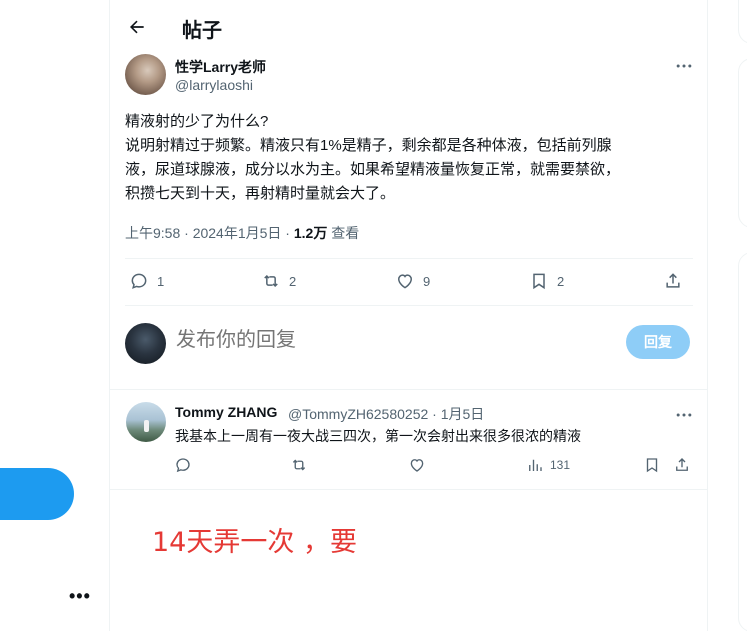 The height and width of the screenshot is (631, 747). What do you see at coordinates (161, 281) in the screenshot?
I see `reply-count: 1` at bounding box center [161, 281].